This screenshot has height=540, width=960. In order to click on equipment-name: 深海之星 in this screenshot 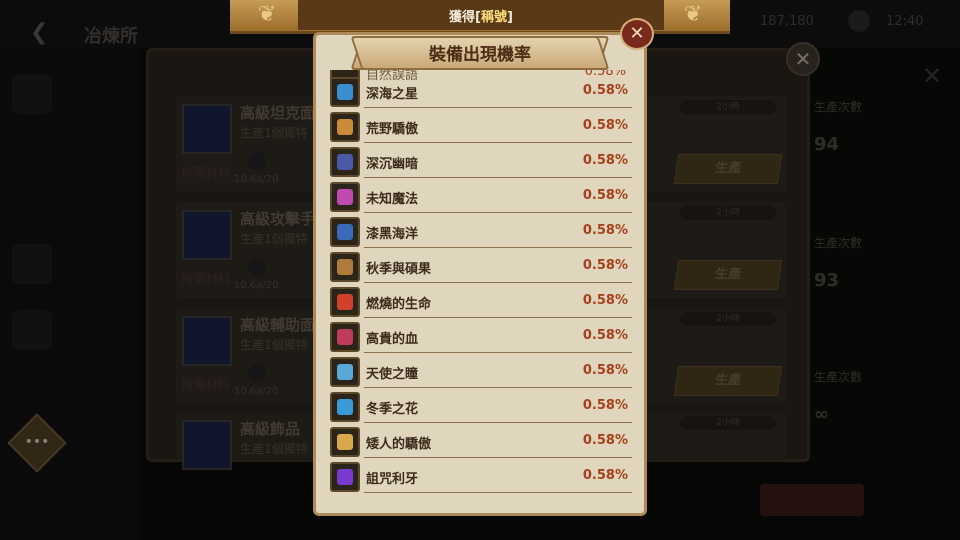, I will do `click(392, 94)`.